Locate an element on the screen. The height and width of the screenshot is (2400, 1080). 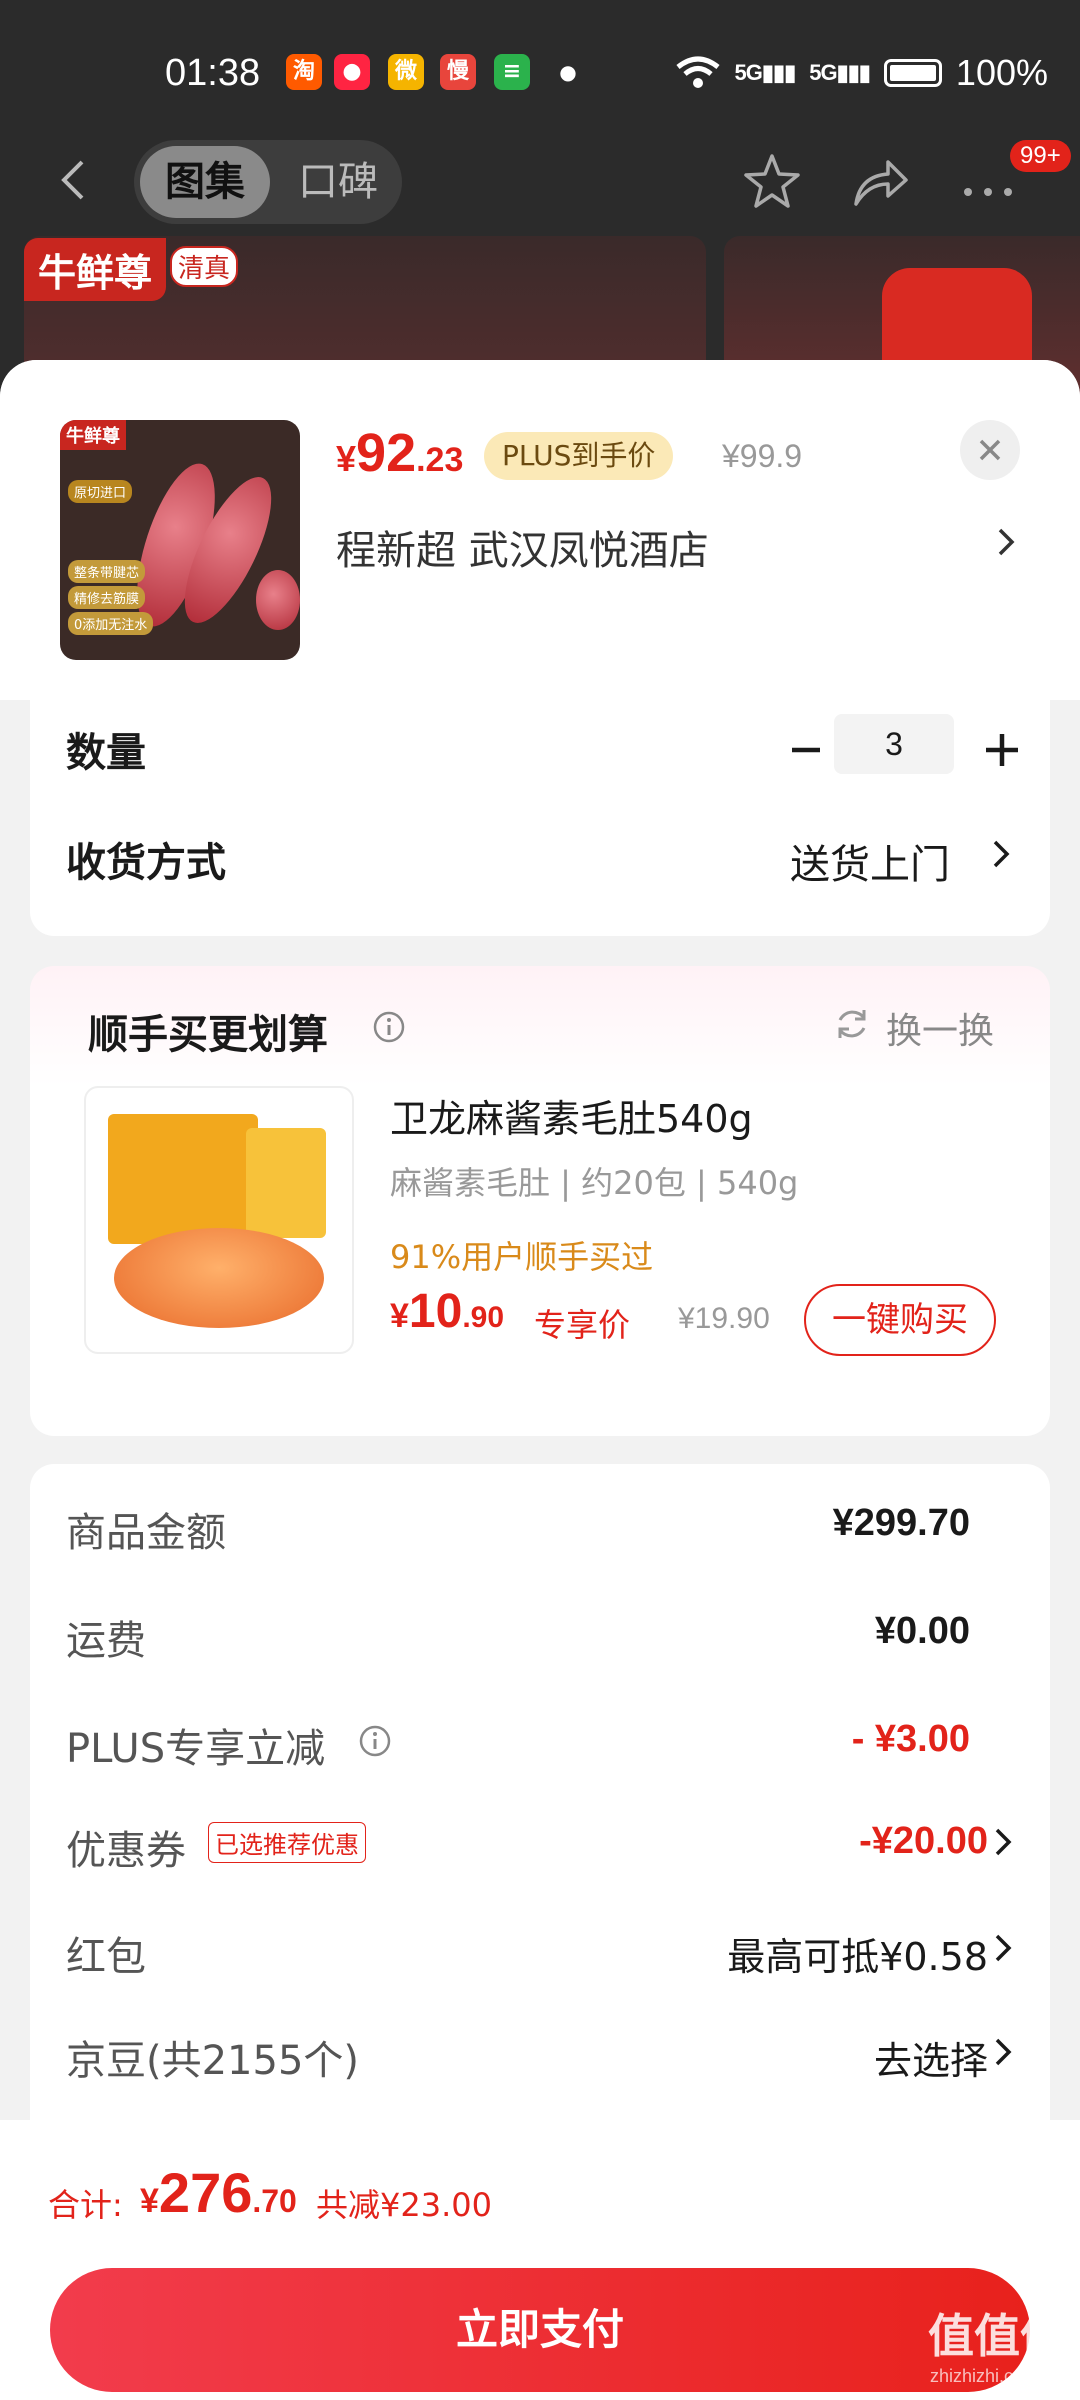
original-price: ¥99.9 is located at coordinates (762, 456).